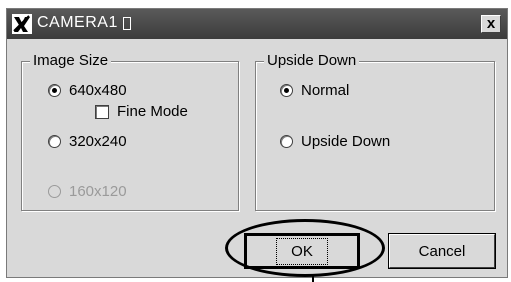  I want to click on close-button: x, so click(491, 24).